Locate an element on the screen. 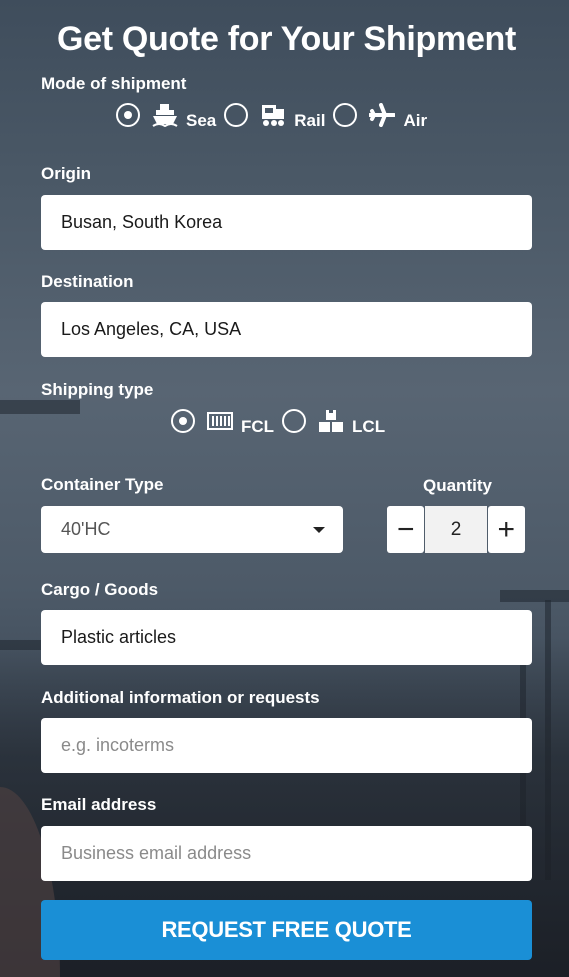  shipping-type-radio-group: FCL LCL is located at coordinates (282, 422).